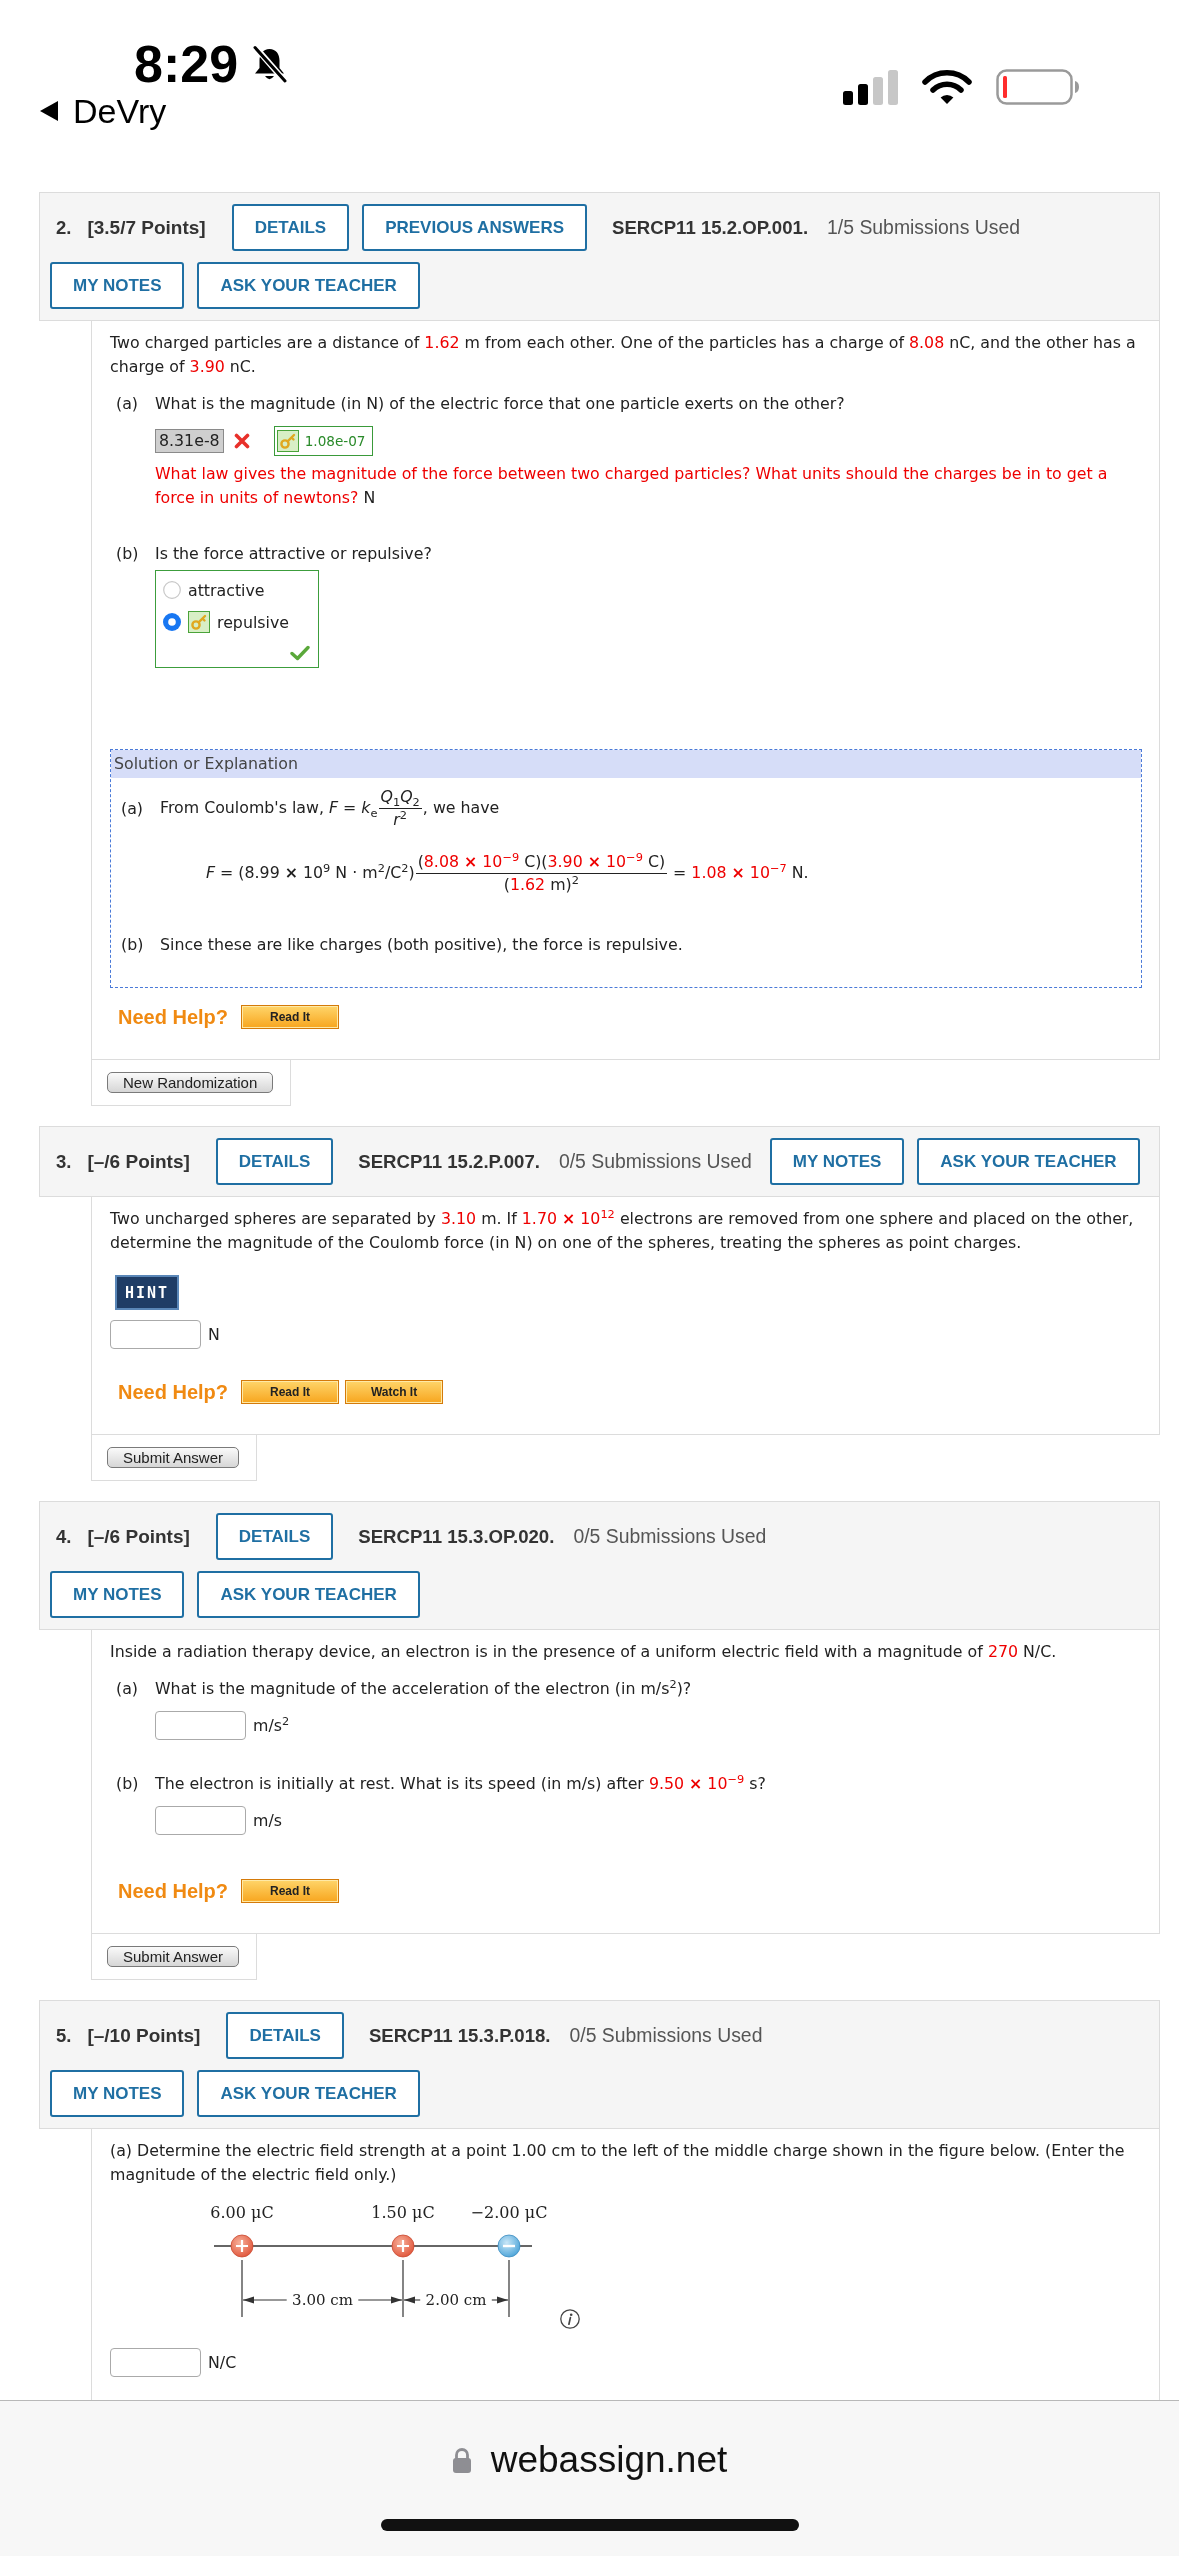 Image resolution: width=1179 pixels, height=2556 pixels. Describe the element at coordinates (222, 2362) in the screenshot. I see `unit-label: N/C` at that location.